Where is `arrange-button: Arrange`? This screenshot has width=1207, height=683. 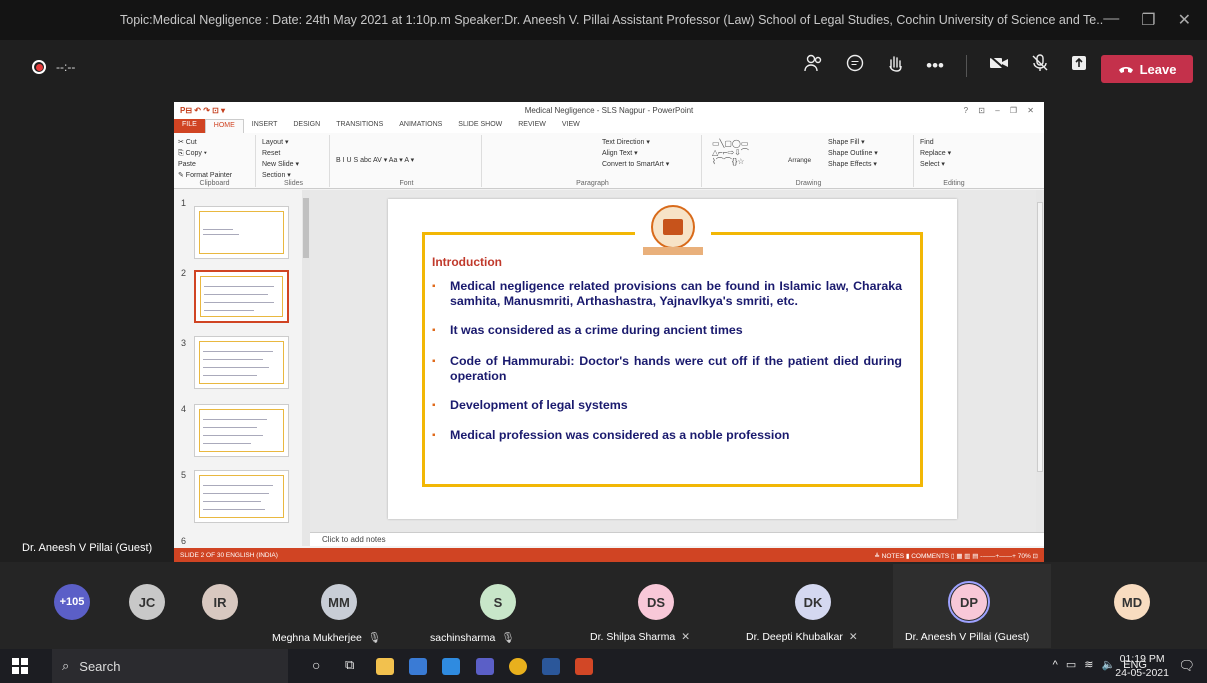
arrange-button: Arrange is located at coordinates (799, 161).